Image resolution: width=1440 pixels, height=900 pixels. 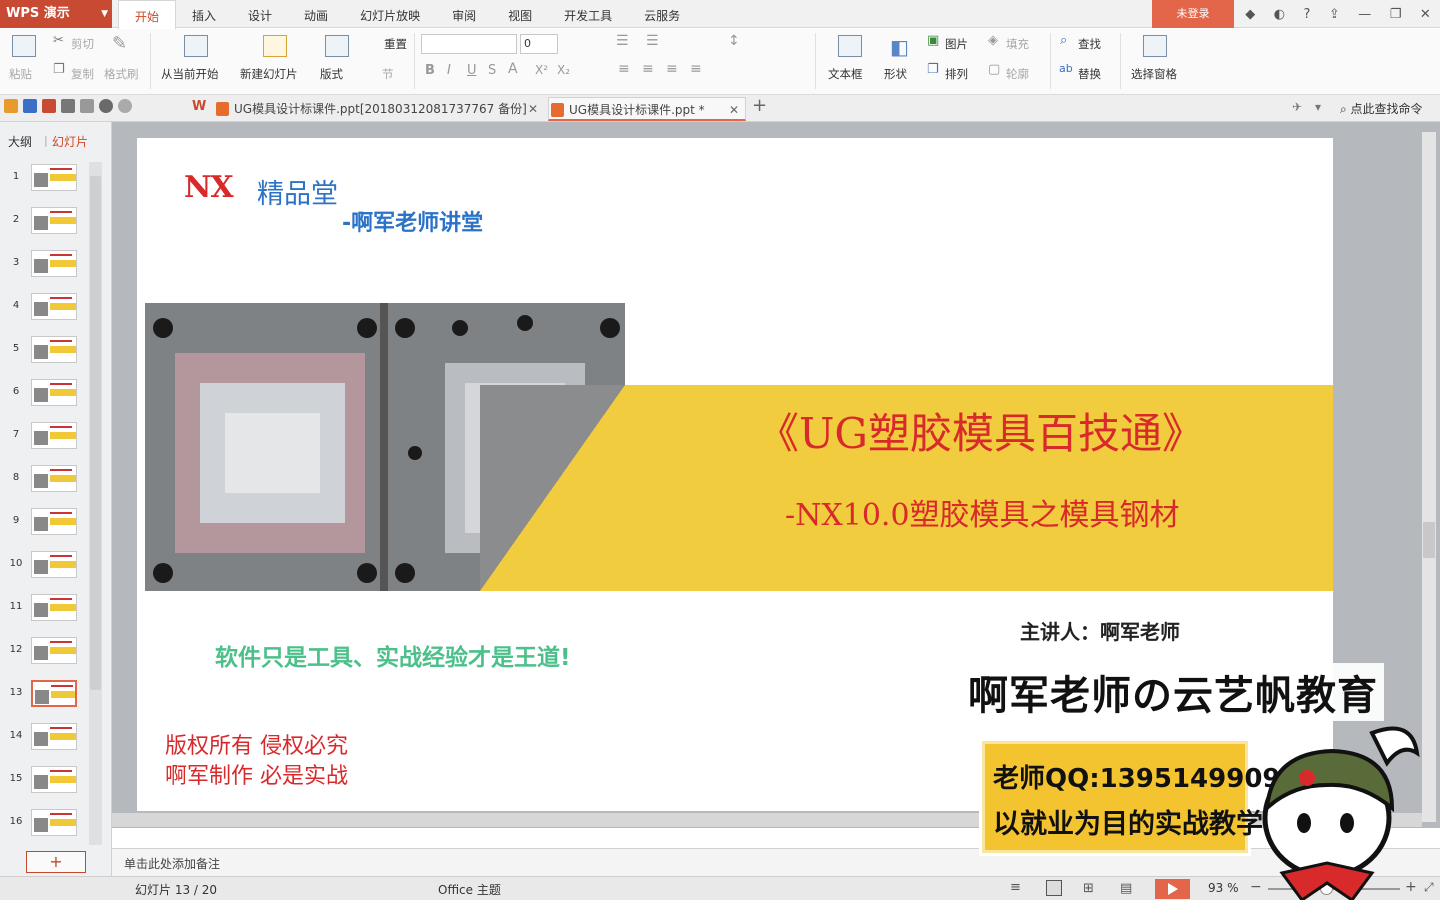 What do you see at coordinates (56, 862) in the screenshot?
I see `add-slide-button: +` at bounding box center [56, 862].